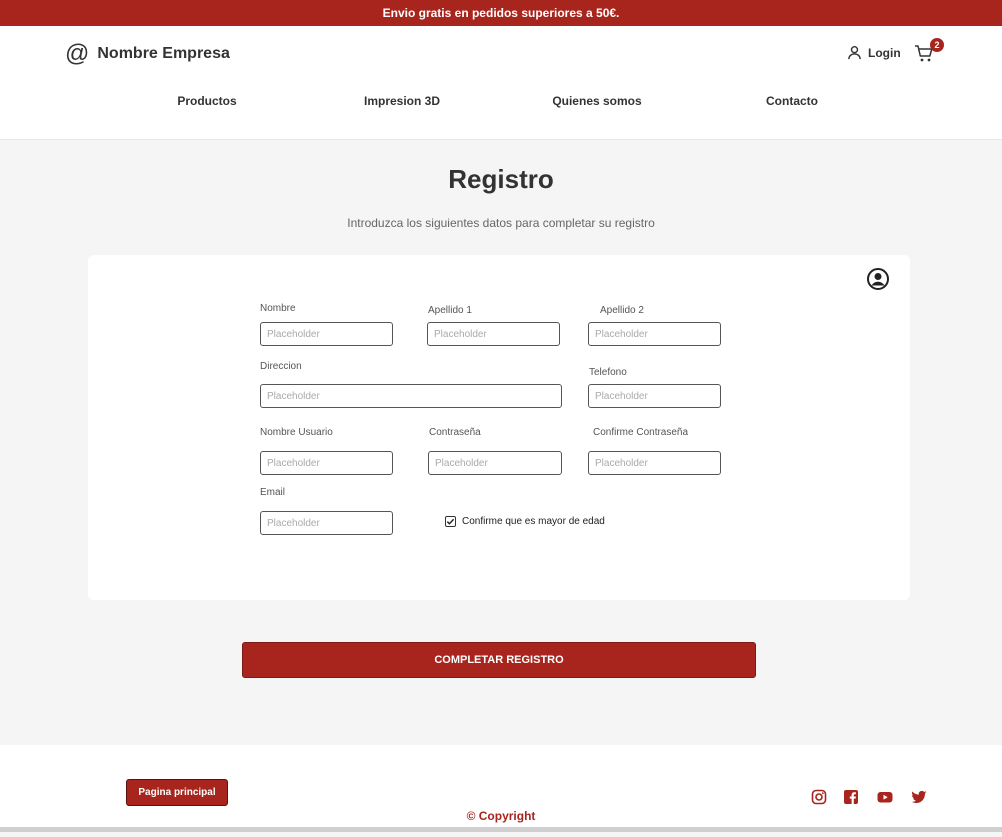  What do you see at coordinates (885, 797) in the screenshot?
I see `youtube-icon` at bounding box center [885, 797].